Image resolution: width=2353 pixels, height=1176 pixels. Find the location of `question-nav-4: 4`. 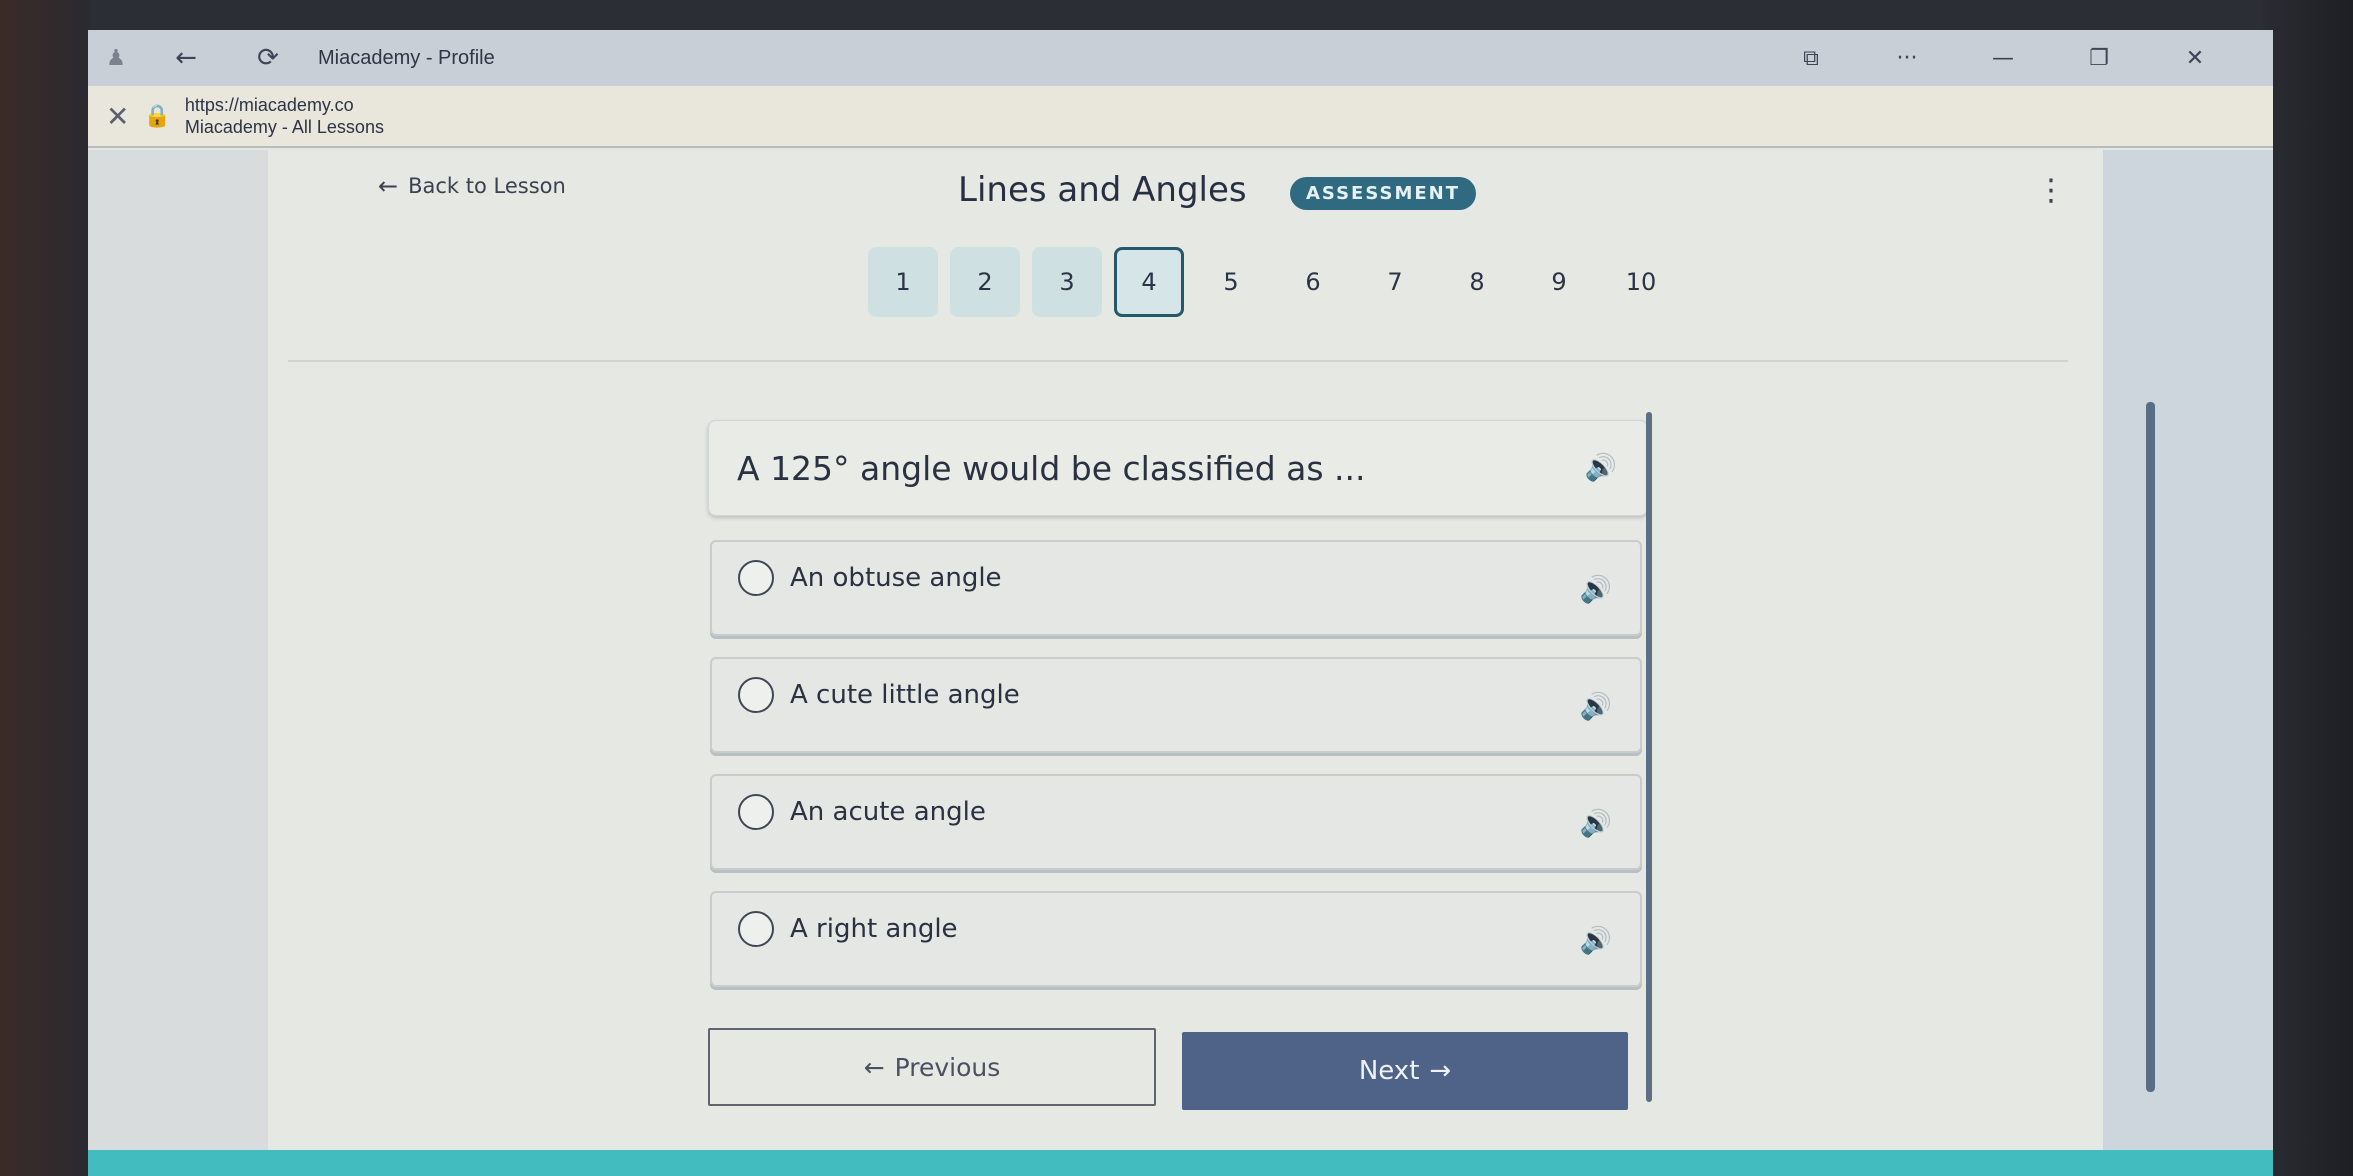

question-nav-4: 4 is located at coordinates (1149, 282).